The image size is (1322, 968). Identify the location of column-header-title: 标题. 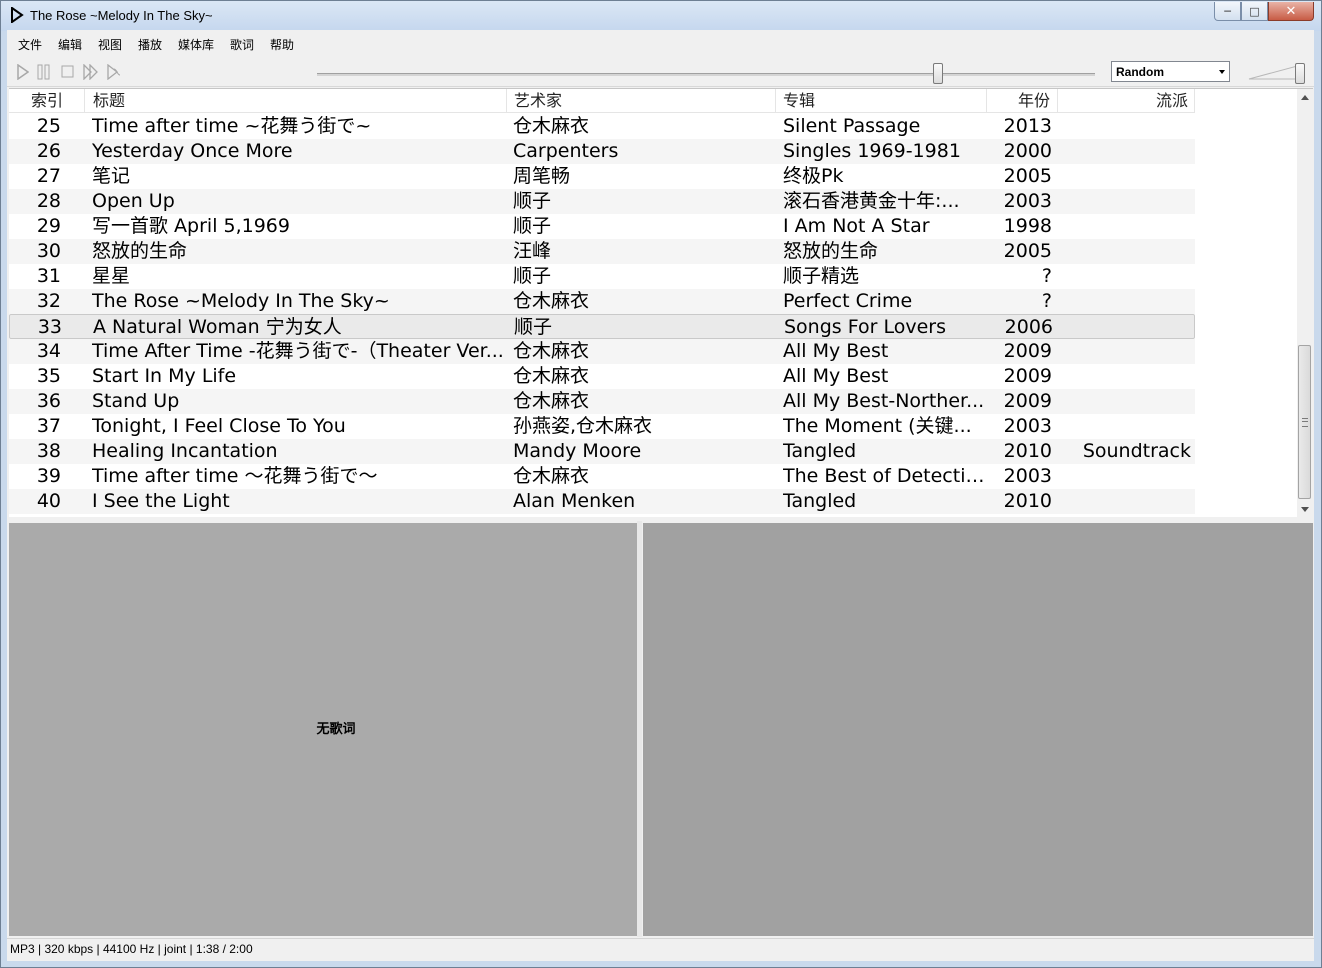
(296, 100).